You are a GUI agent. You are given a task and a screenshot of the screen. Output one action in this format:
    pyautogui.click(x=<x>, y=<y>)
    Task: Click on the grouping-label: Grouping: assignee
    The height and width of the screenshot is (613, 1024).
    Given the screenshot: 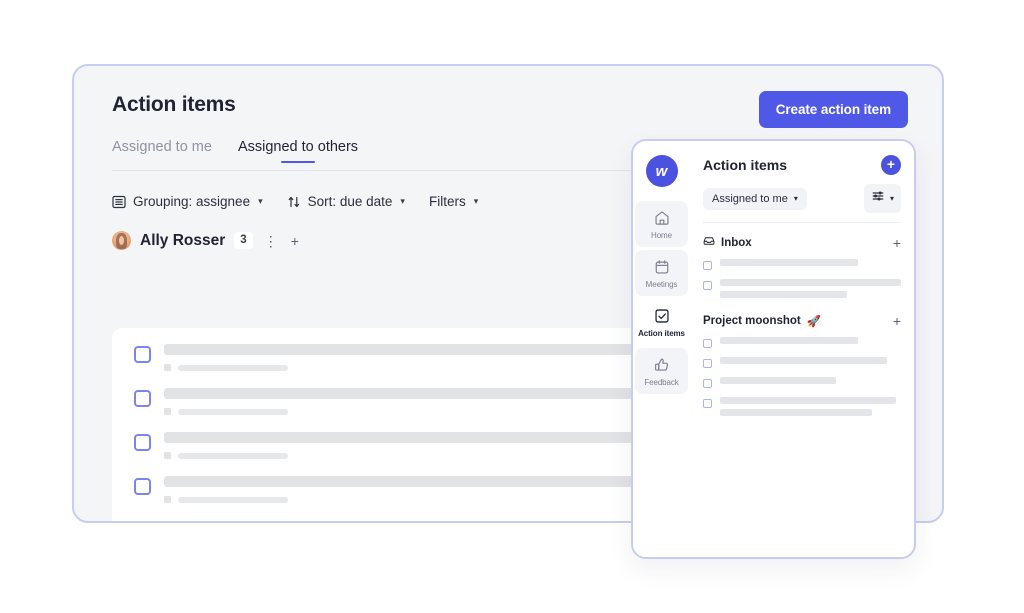 What is the action you would take?
    pyautogui.click(x=192, y=201)
    